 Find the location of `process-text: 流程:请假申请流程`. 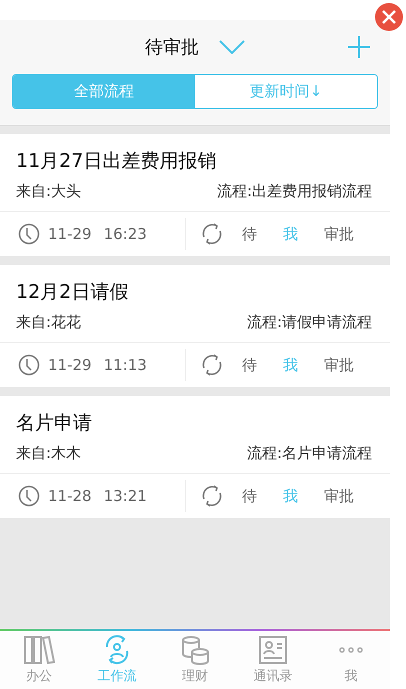

process-text: 流程:请假申请流程 is located at coordinates (309, 322).